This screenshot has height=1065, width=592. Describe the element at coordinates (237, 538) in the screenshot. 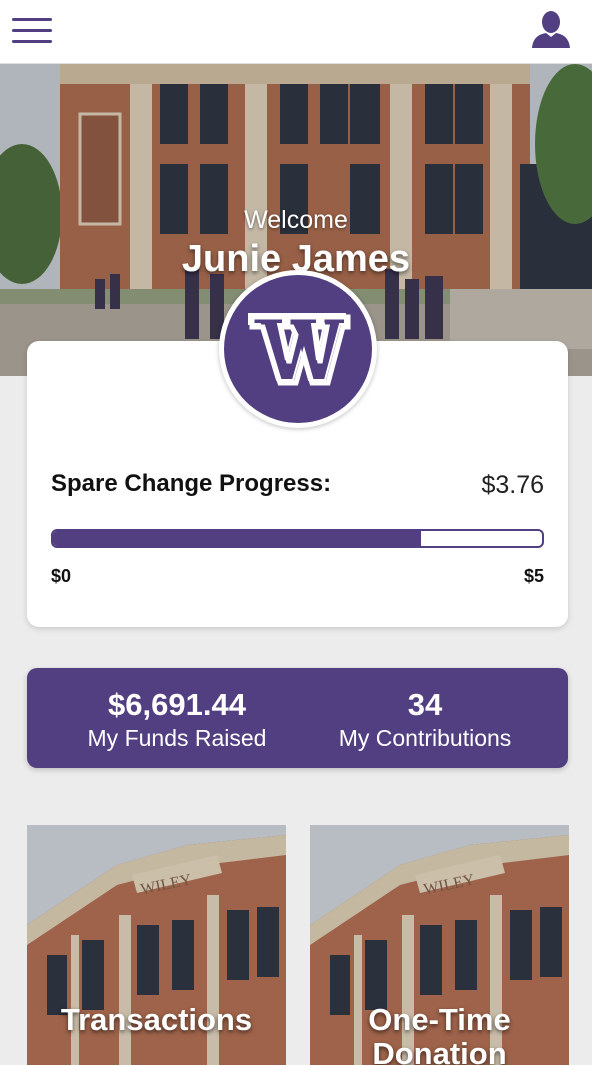

I see `progress-bar-fill` at that location.